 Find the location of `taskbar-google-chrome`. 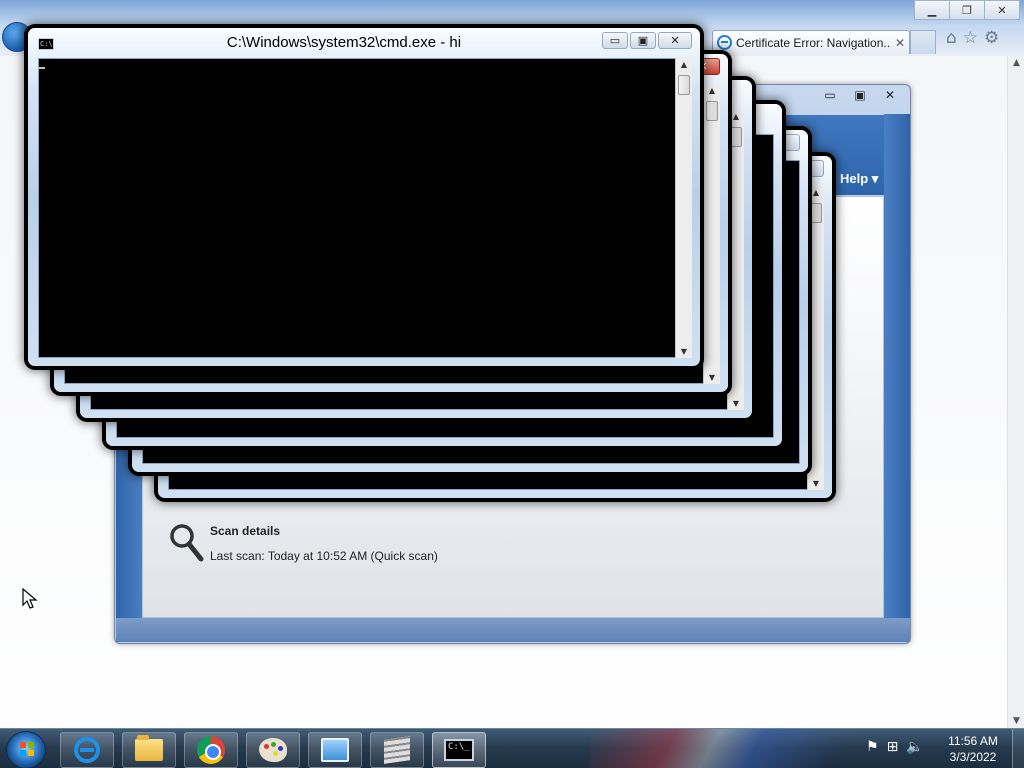

taskbar-google-chrome is located at coordinates (211, 750).